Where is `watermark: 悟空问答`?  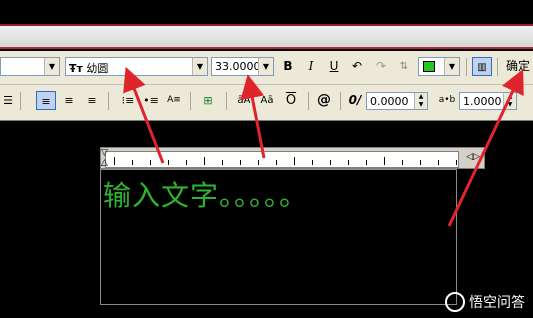
watermark: 悟空问答 is located at coordinates (485, 302).